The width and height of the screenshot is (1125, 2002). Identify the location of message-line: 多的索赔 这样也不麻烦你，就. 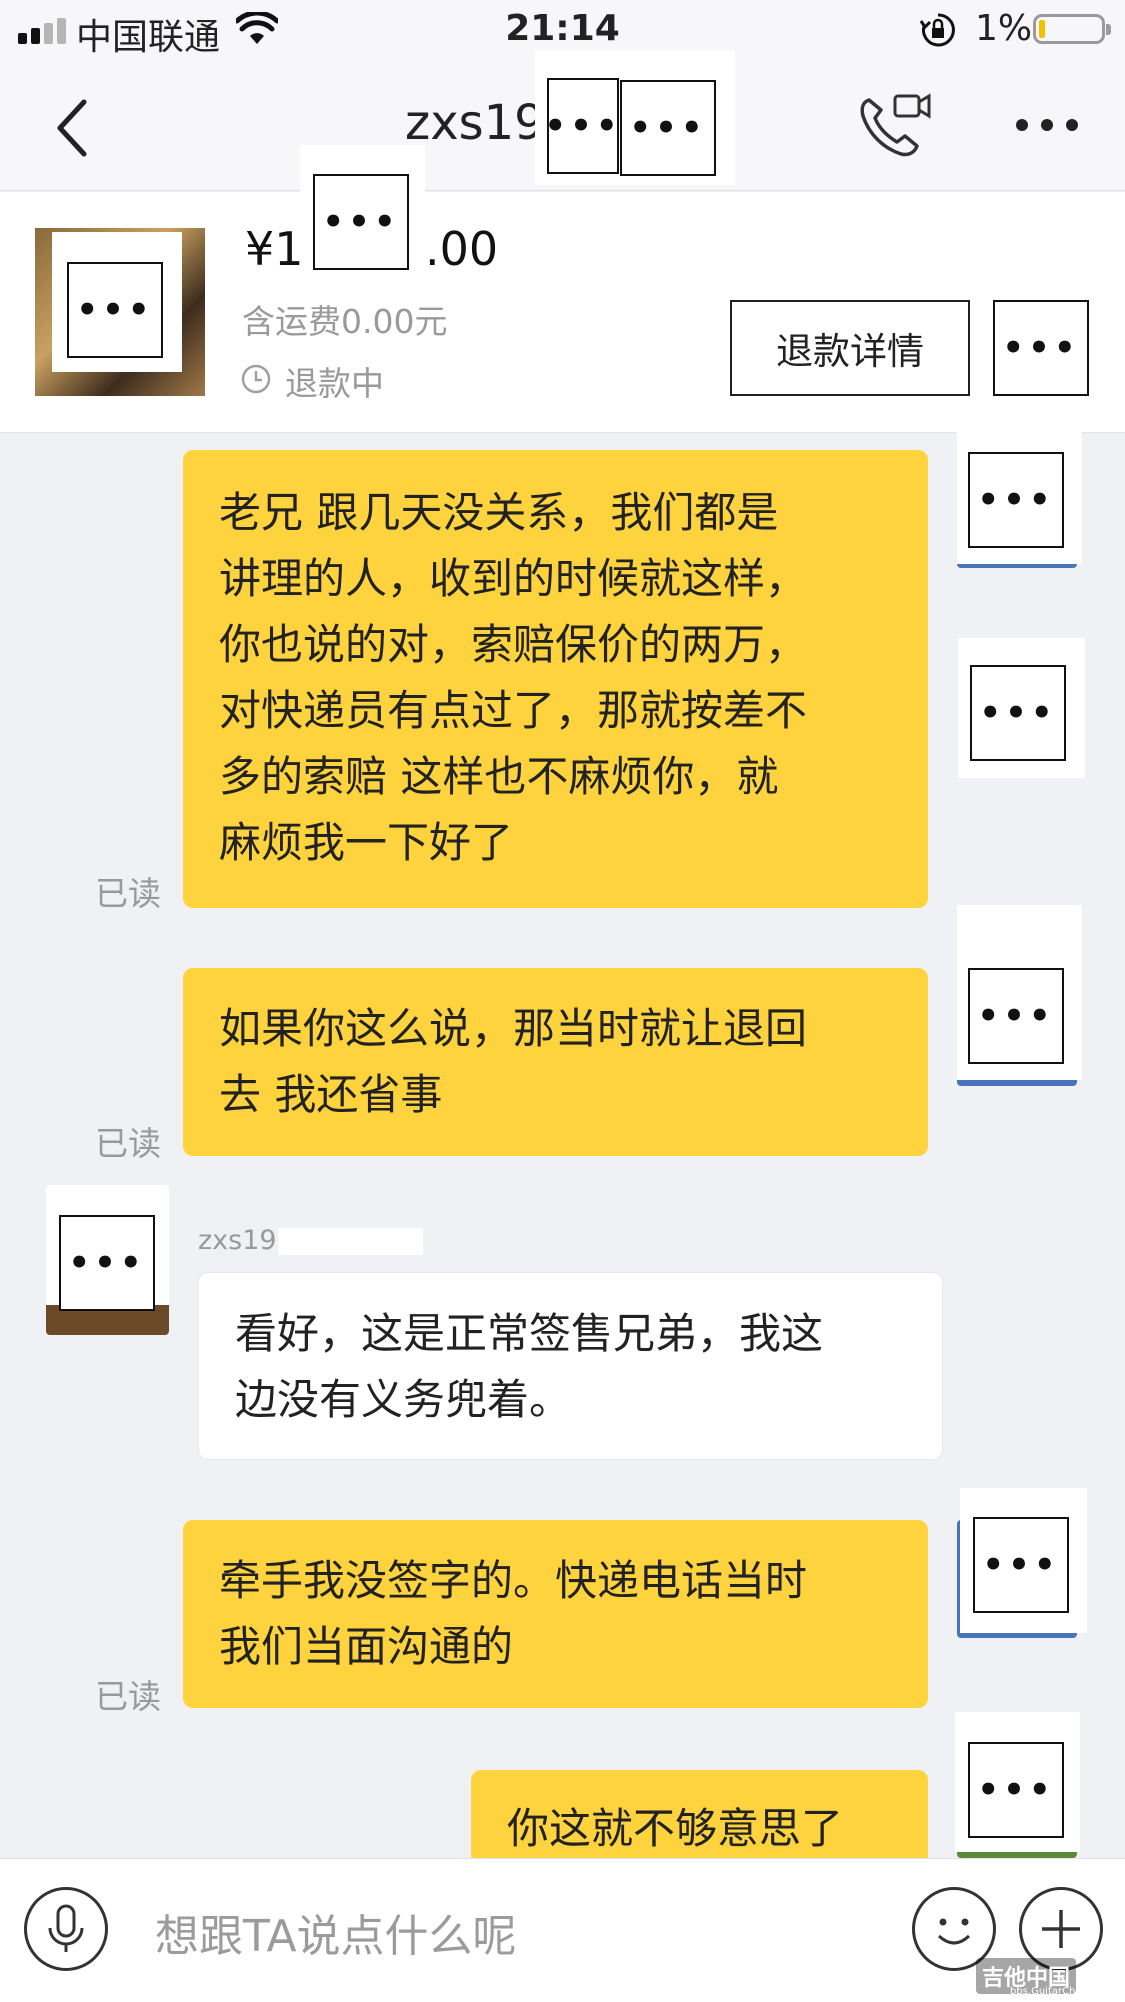
(499, 776).